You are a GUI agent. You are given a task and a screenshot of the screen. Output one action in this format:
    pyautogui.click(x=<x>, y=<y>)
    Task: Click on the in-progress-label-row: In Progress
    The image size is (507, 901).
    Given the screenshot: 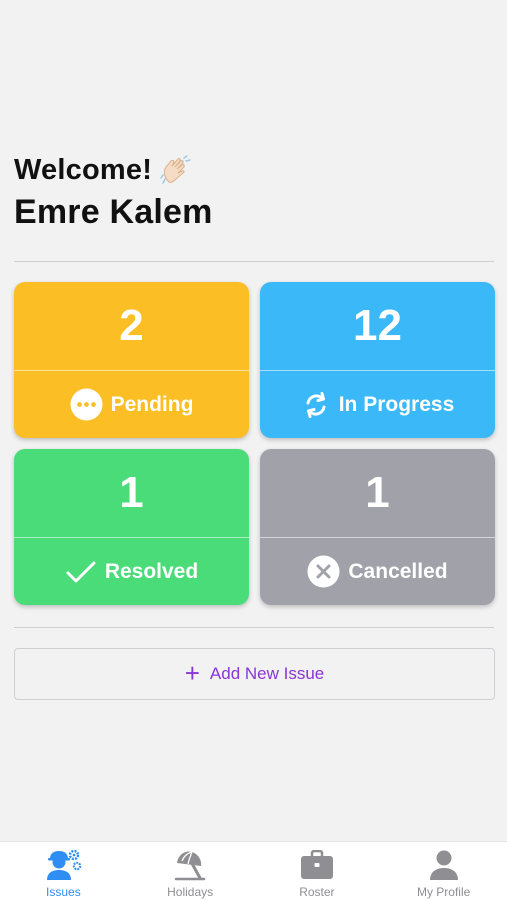 What is the action you would take?
    pyautogui.click(x=377, y=404)
    